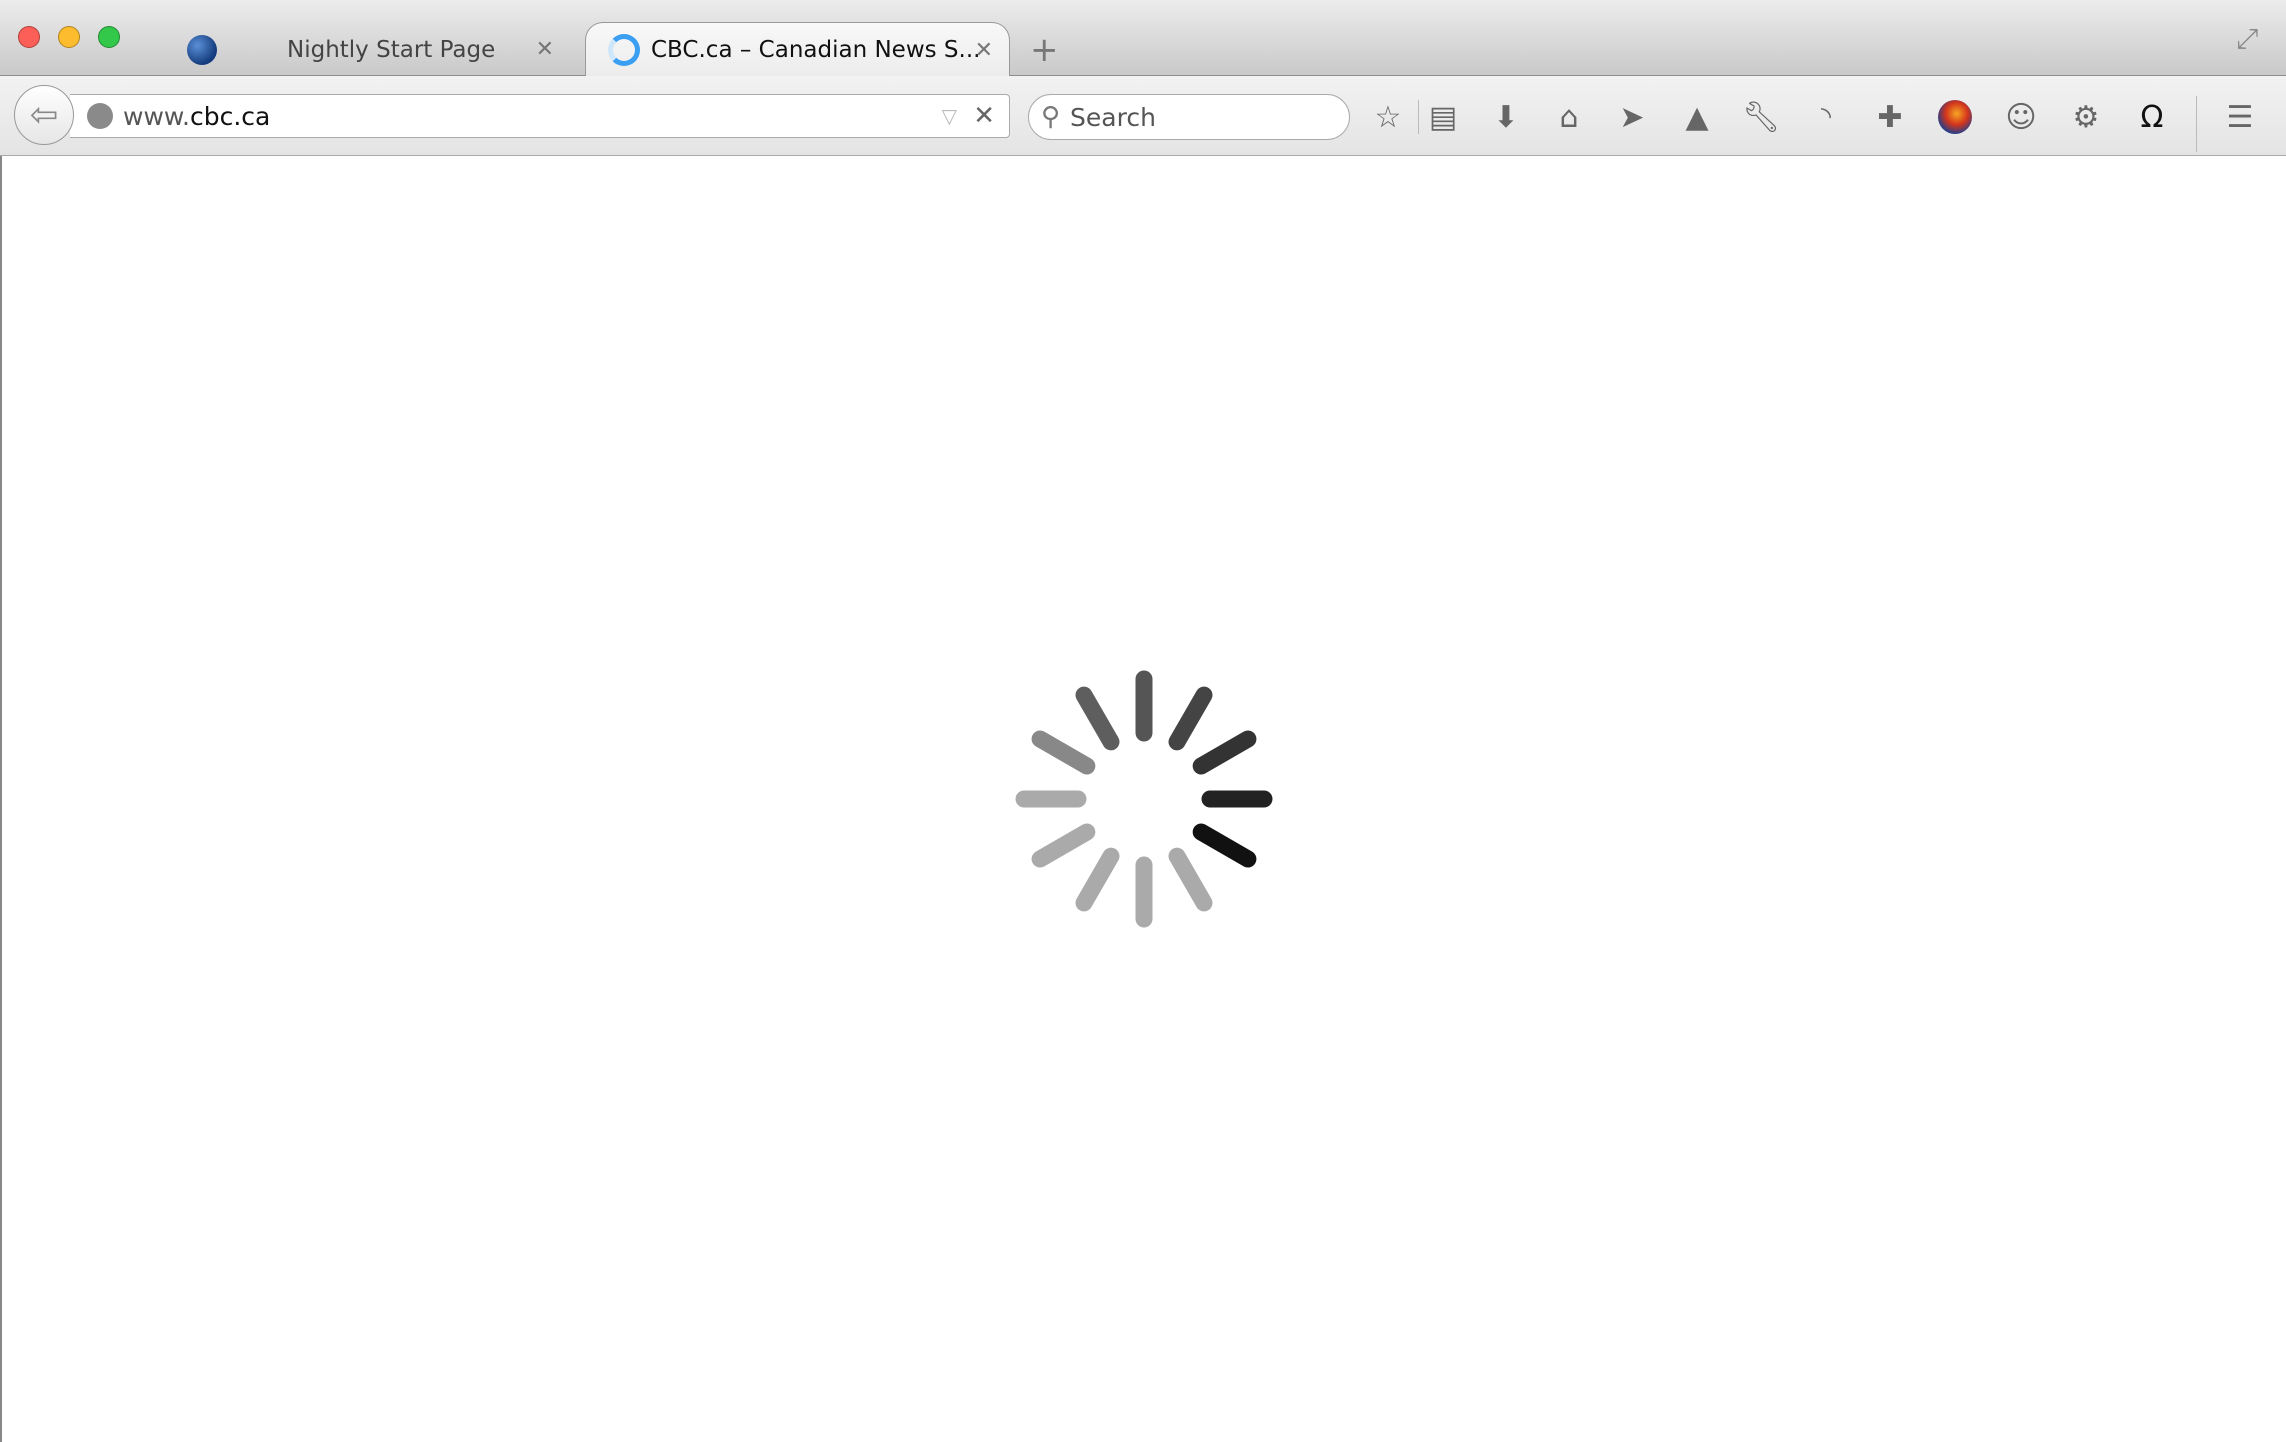  What do you see at coordinates (1506, 117) in the screenshot?
I see `download-icon: ⬇` at bounding box center [1506, 117].